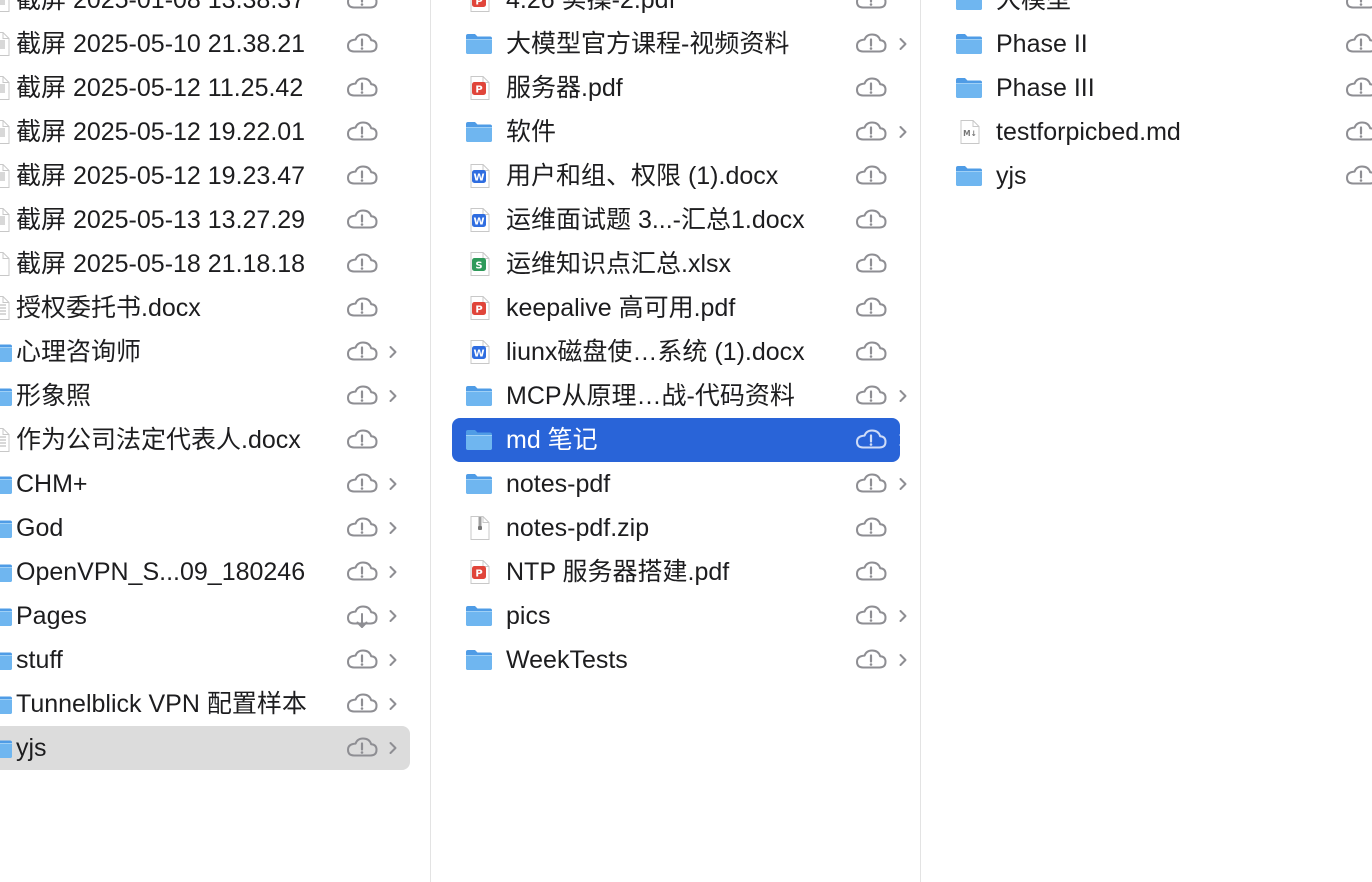  I want to click on file-row: 截屏 2025-05-12 19.23.47, so click(205, 176).